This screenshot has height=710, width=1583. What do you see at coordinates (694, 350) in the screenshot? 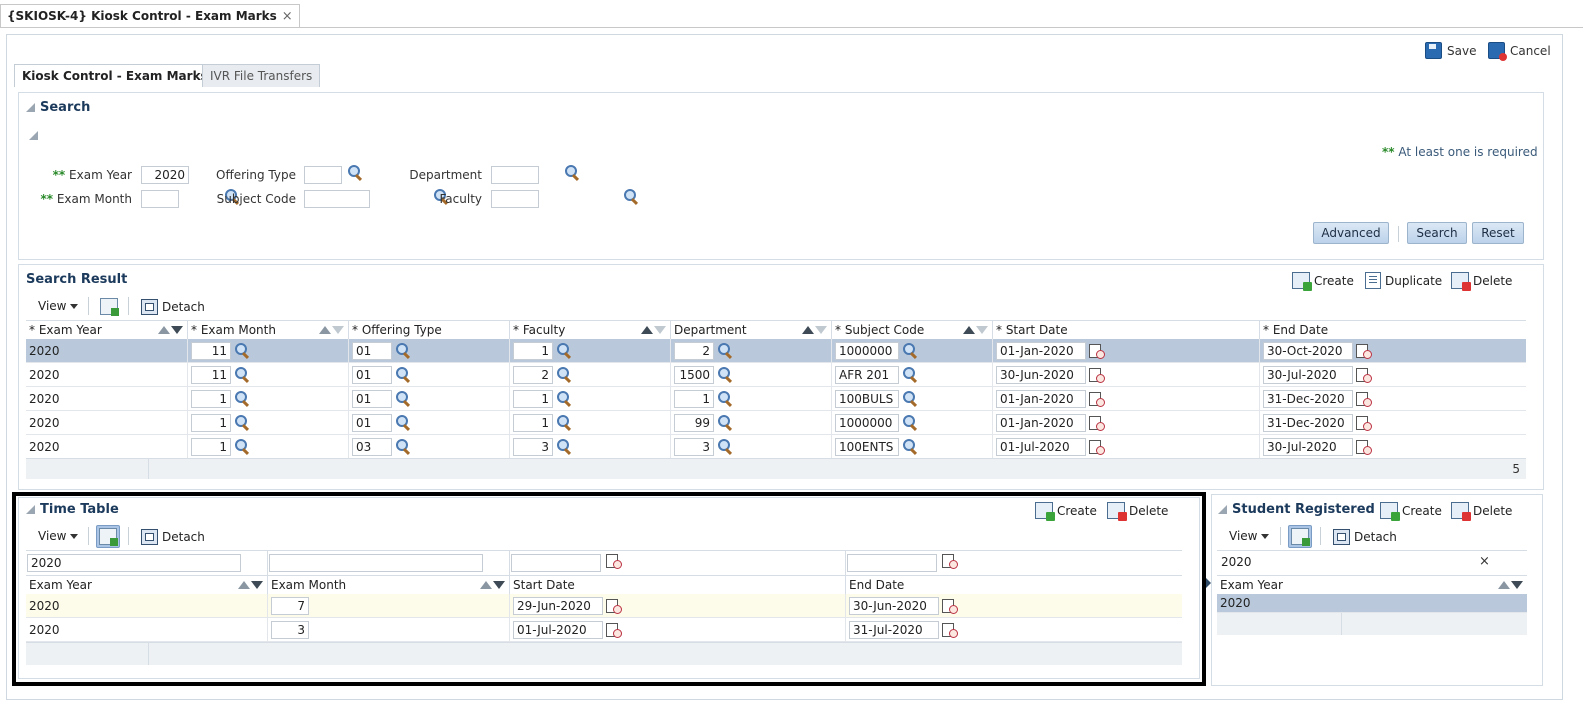
I see `cell-input: 2` at bounding box center [694, 350].